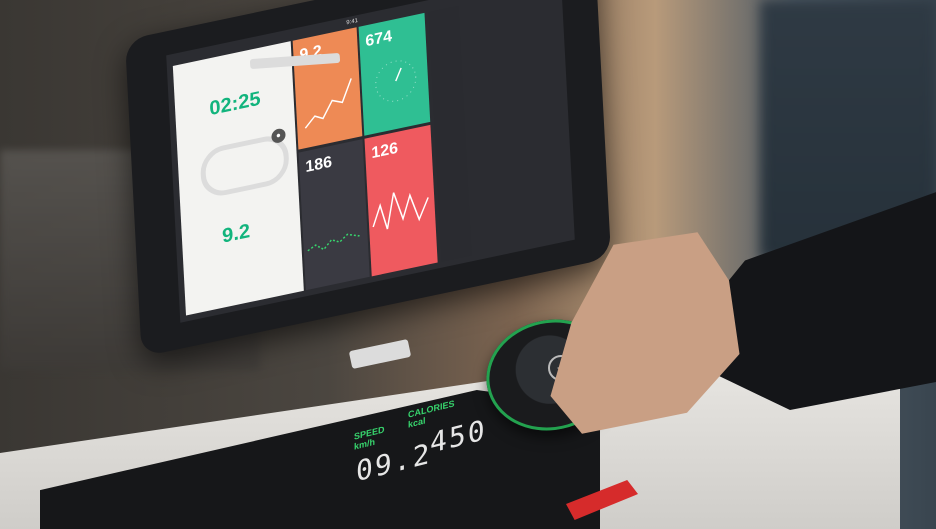  I want to click on clock-dial, so click(396, 81).